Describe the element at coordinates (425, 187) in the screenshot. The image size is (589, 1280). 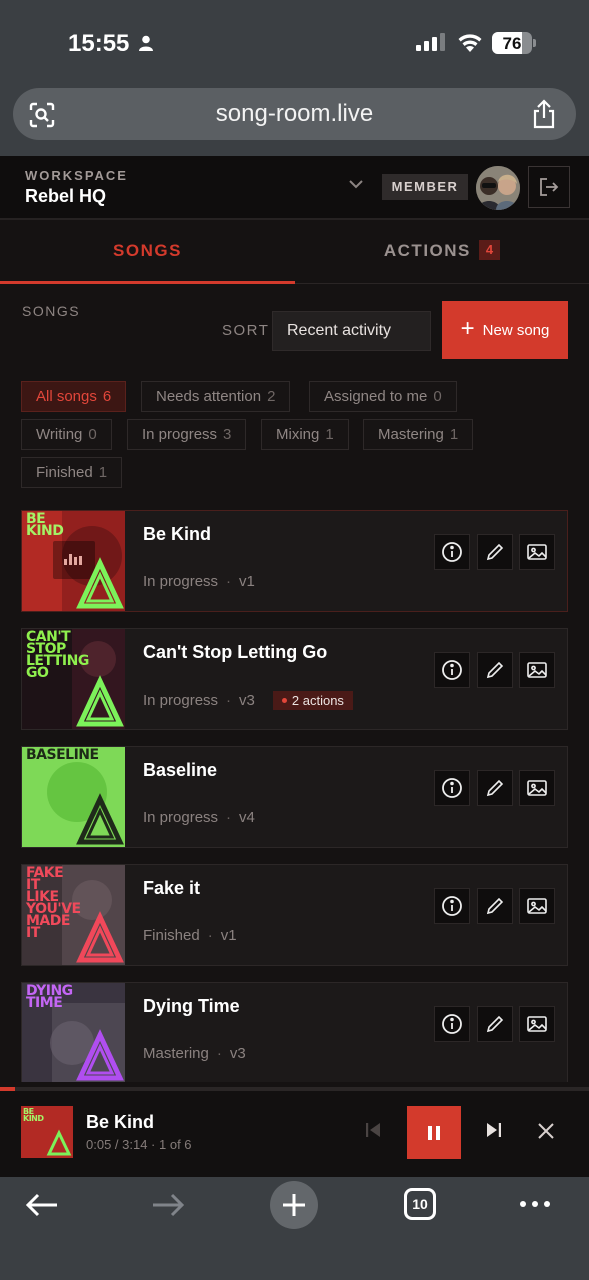
I see `role-badge: MEMBER` at that location.